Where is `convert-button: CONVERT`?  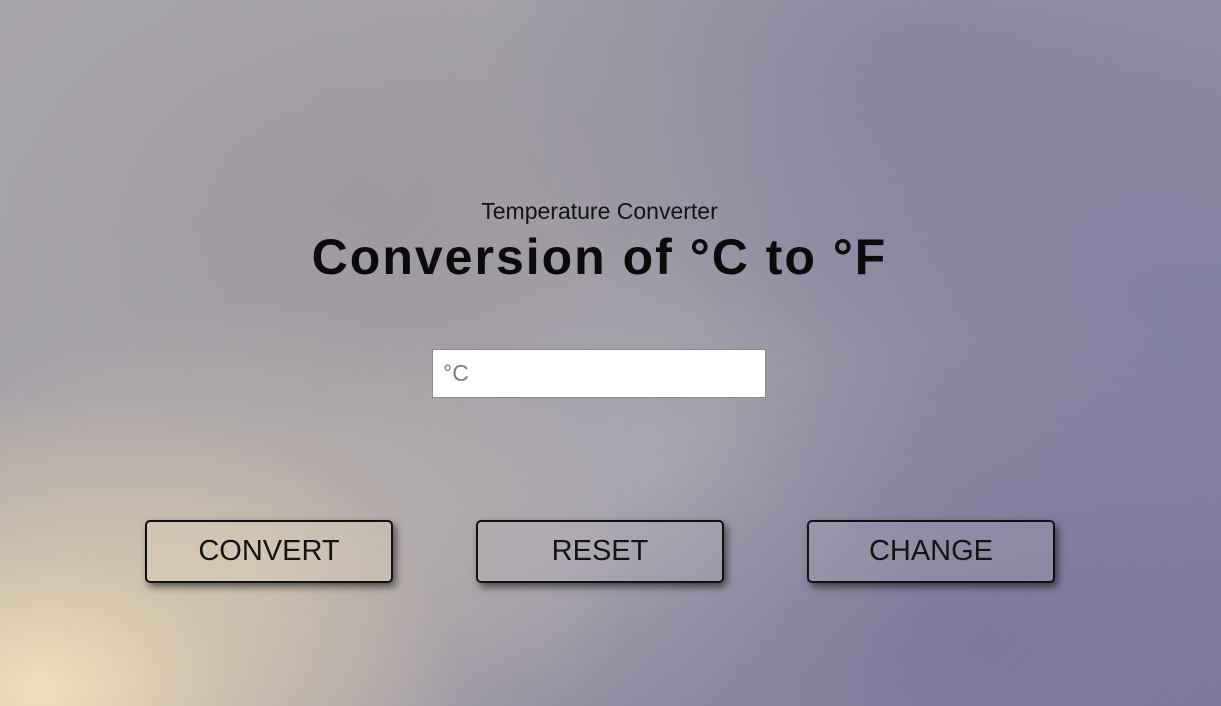 convert-button: CONVERT is located at coordinates (269, 551).